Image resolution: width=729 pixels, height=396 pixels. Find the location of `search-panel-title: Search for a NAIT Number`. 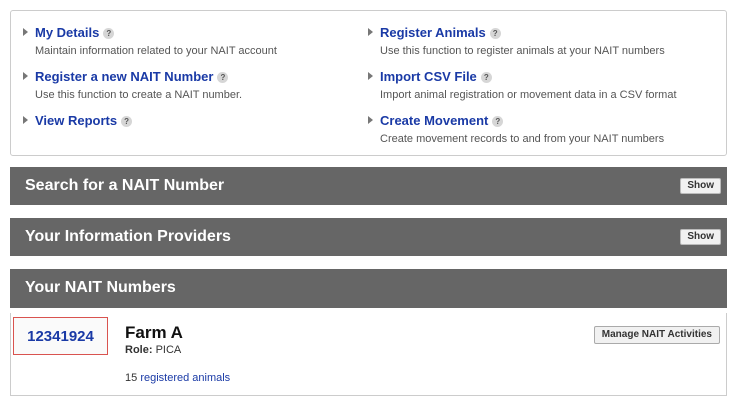

search-panel-title: Search for a NAIT Number is located at coordinates (125, 185).